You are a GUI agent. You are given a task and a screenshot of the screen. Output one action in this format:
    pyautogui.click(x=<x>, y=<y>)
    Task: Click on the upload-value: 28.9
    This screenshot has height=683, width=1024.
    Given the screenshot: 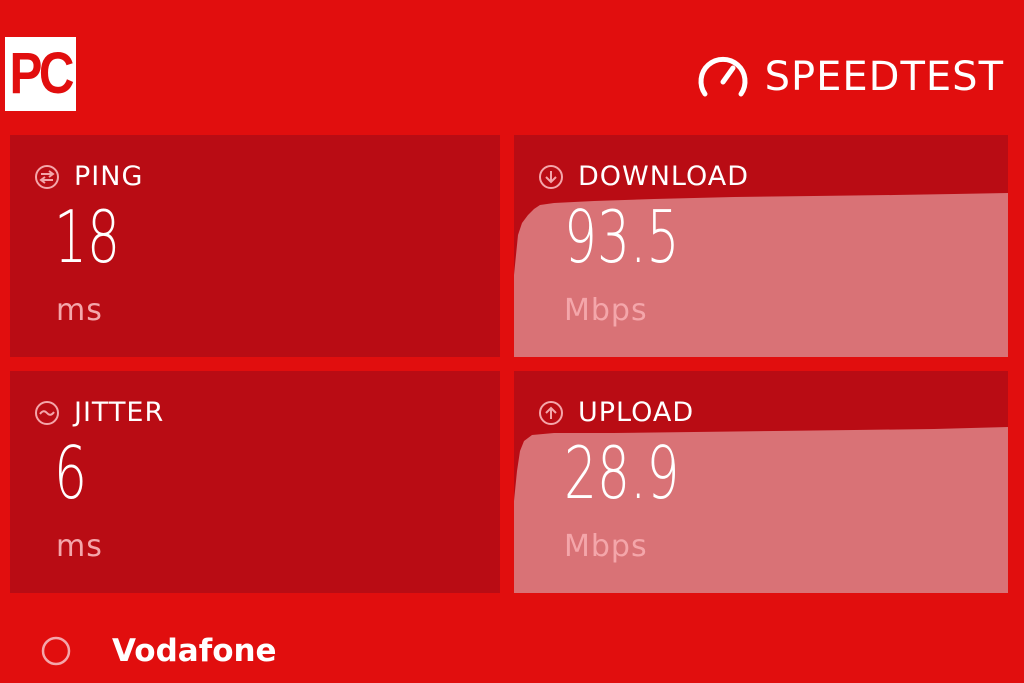 What is the action you would take?
    pyautogui.click(x=622, y=473)
    